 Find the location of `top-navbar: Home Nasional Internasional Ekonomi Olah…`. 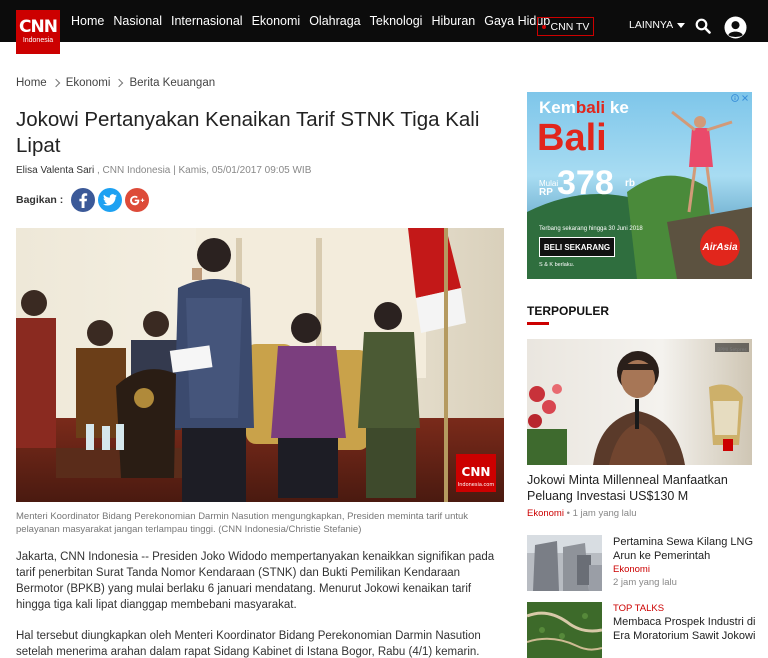

top-navbar: Home Nasional Internasional Ekonomi Olah… is located at coordinates (384, 21).